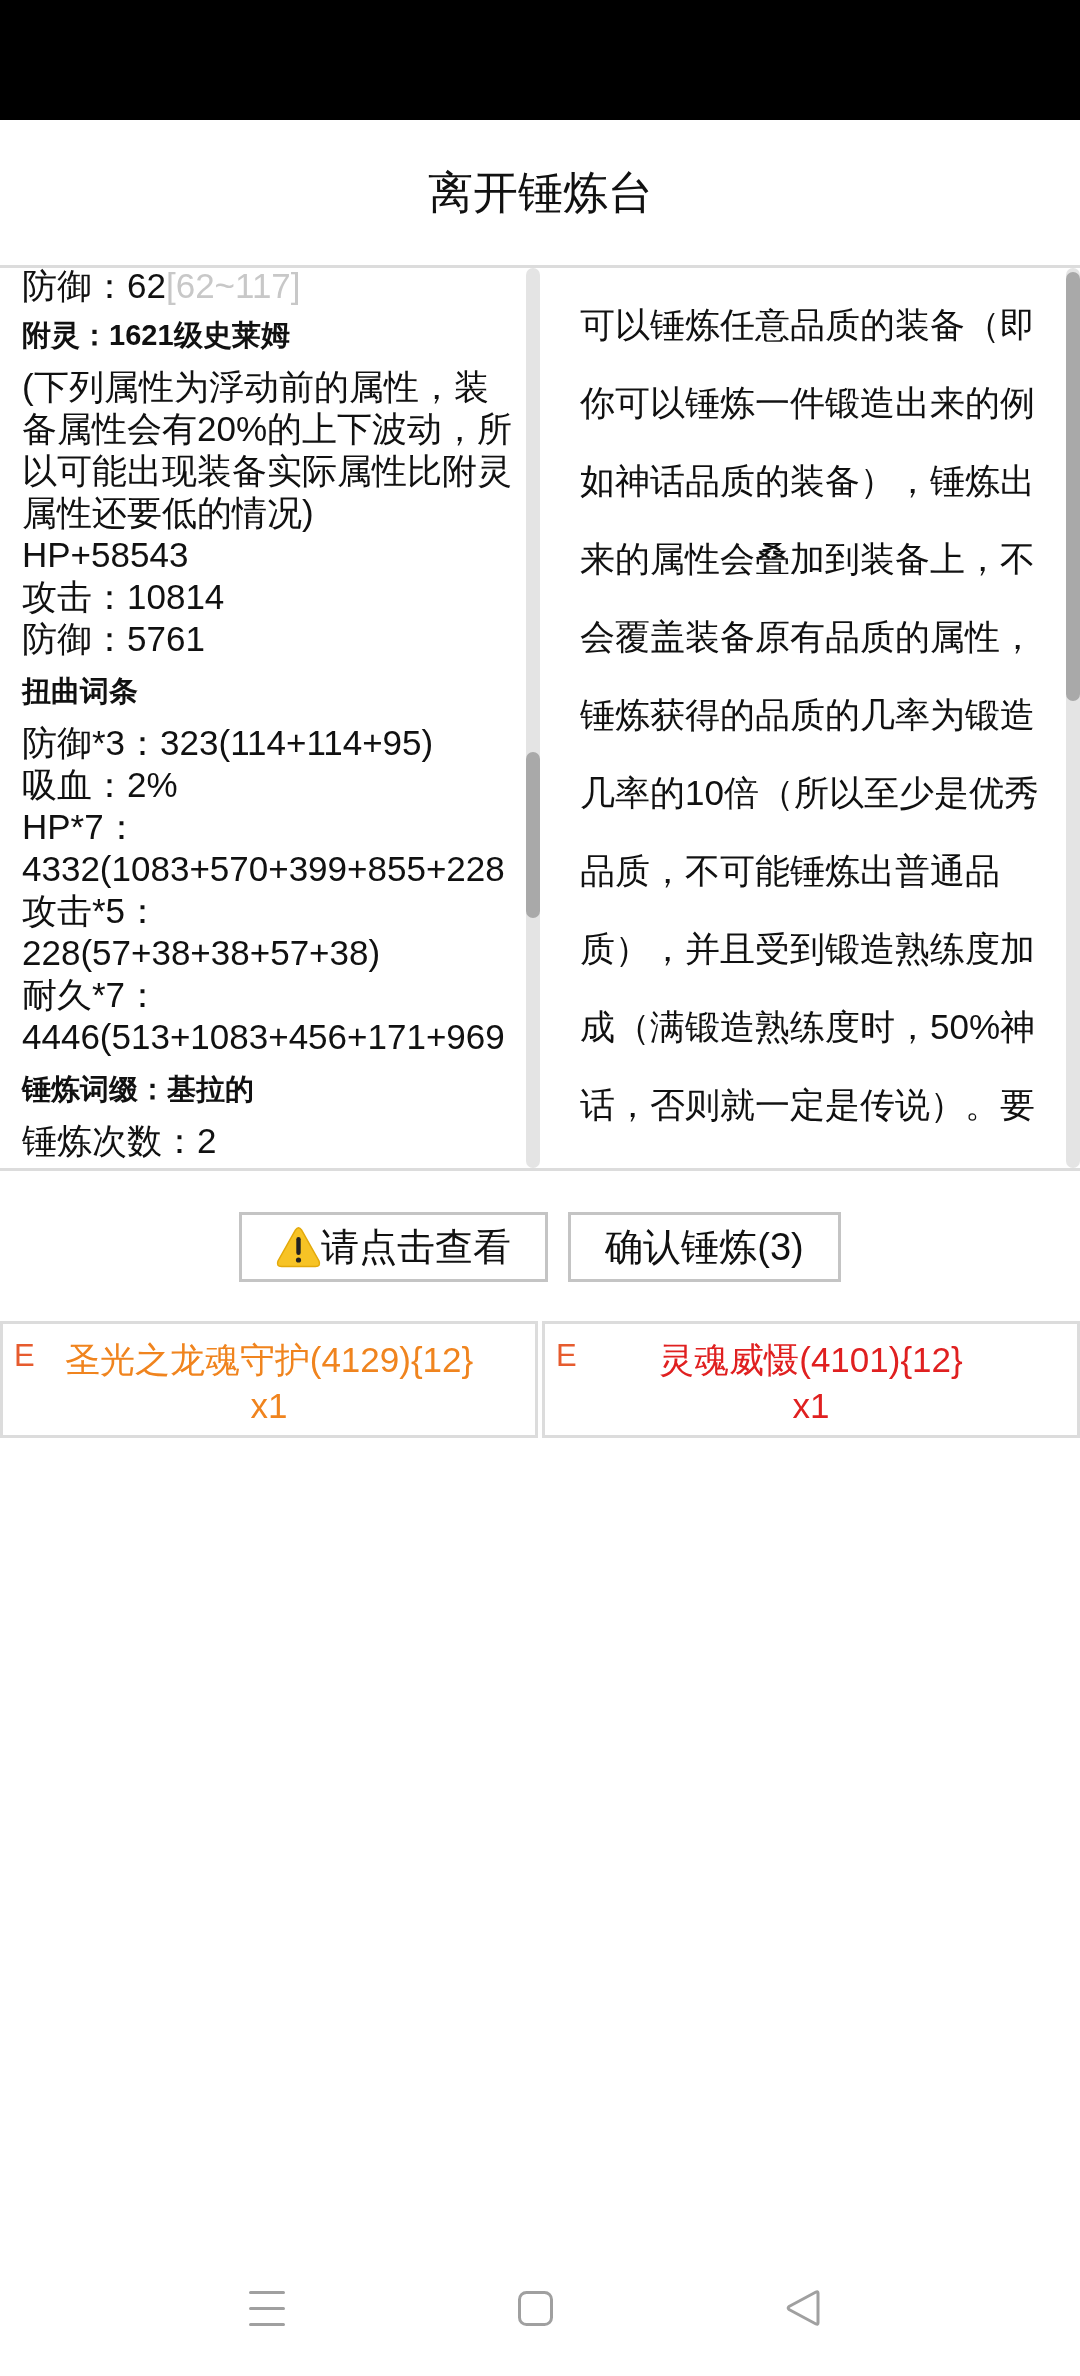 The width and height of the screenshot is (1080, 2376). Describe the element at coordinates (156, 335) in the screenshot. I see `section-heading: 附灵：1621级史莱姆` at that location.